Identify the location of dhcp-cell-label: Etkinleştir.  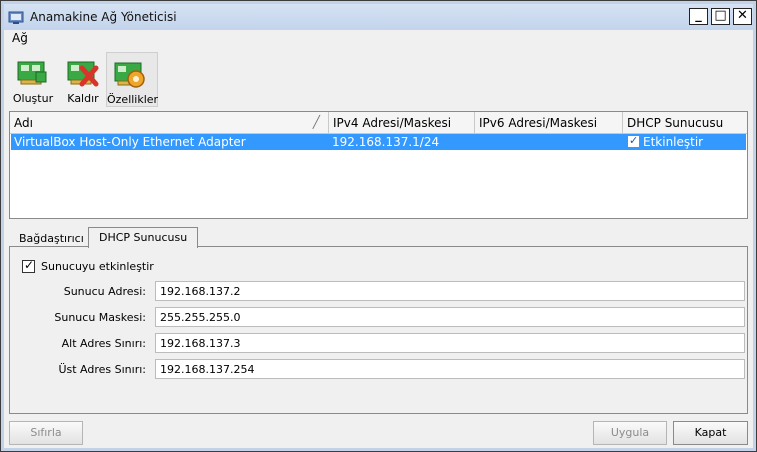
(673, 142).